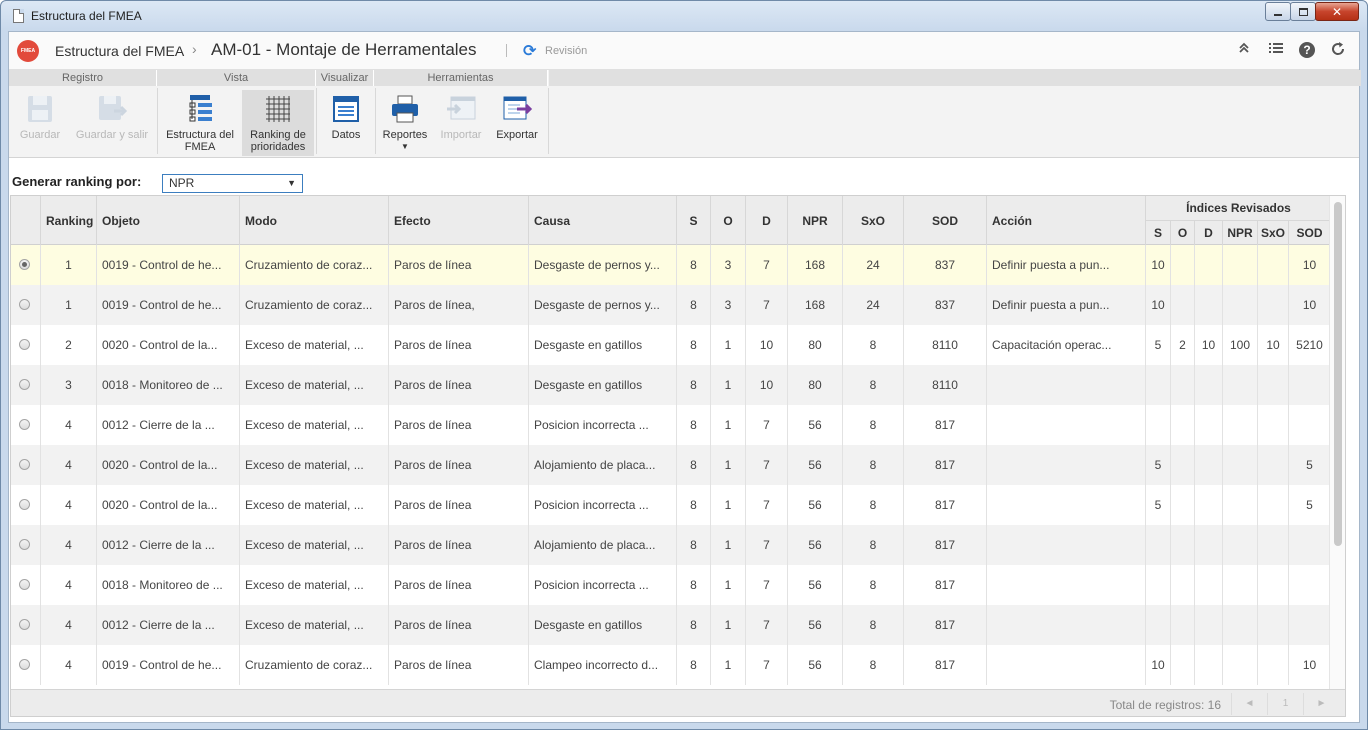 The width and height of the screenshot is (1368, 730). What do you see at coordinates (1303, 11) in the screenshot?
I see `maximize-button` at bounding box center [1303, 11].